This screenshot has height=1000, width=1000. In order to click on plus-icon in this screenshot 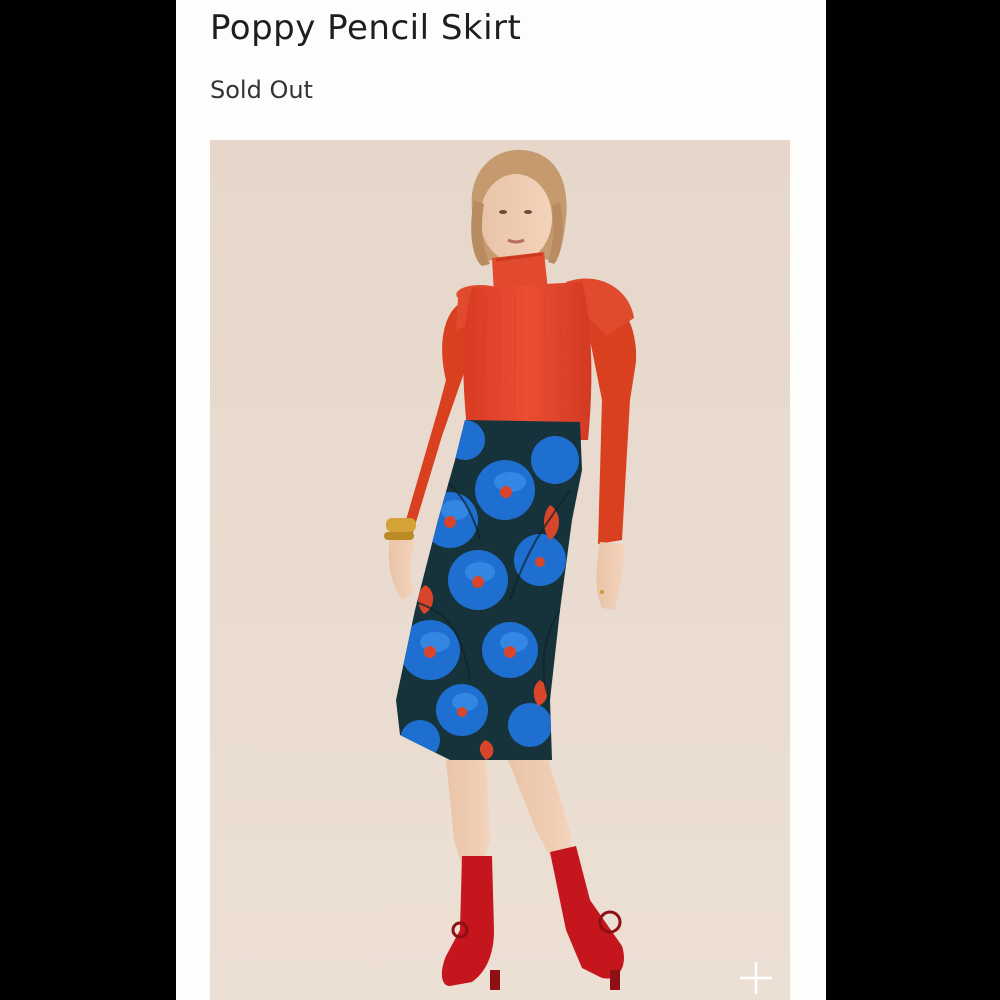, I will do `click(756, 978)`.